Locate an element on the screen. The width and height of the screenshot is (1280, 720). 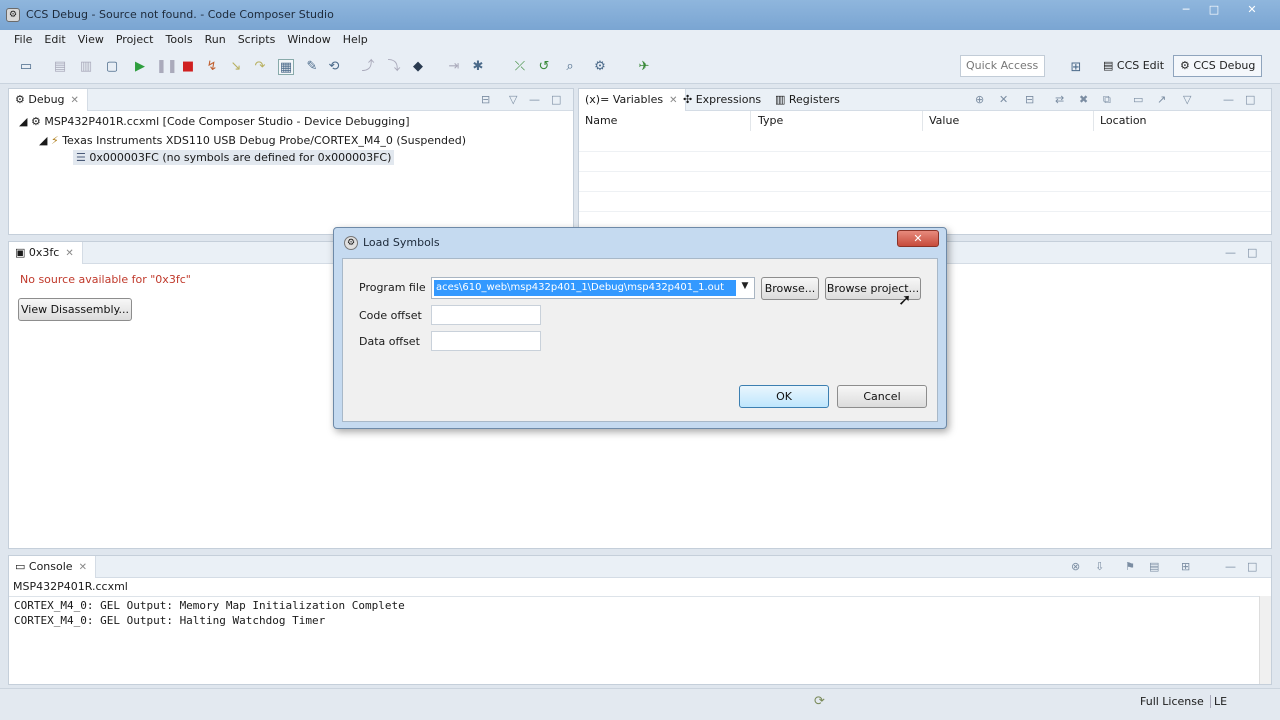
data-offset-field is located at coordinates (486, 341).